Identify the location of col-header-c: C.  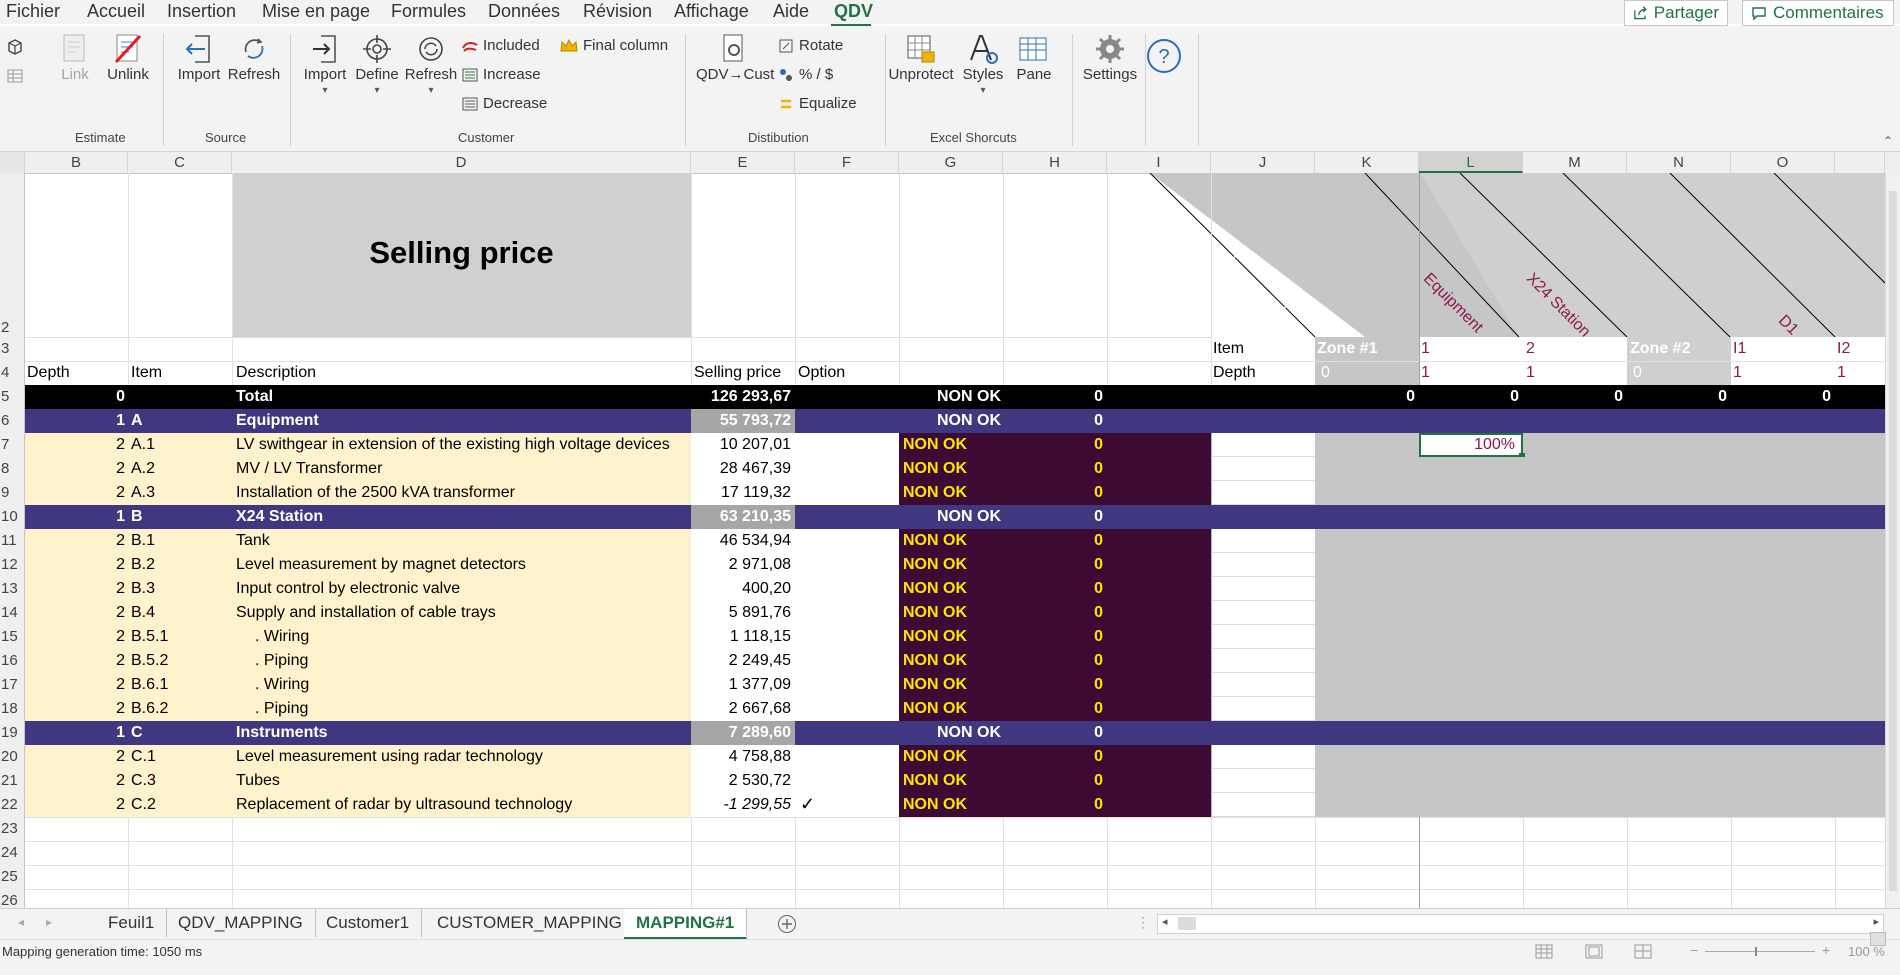
(180, 162).